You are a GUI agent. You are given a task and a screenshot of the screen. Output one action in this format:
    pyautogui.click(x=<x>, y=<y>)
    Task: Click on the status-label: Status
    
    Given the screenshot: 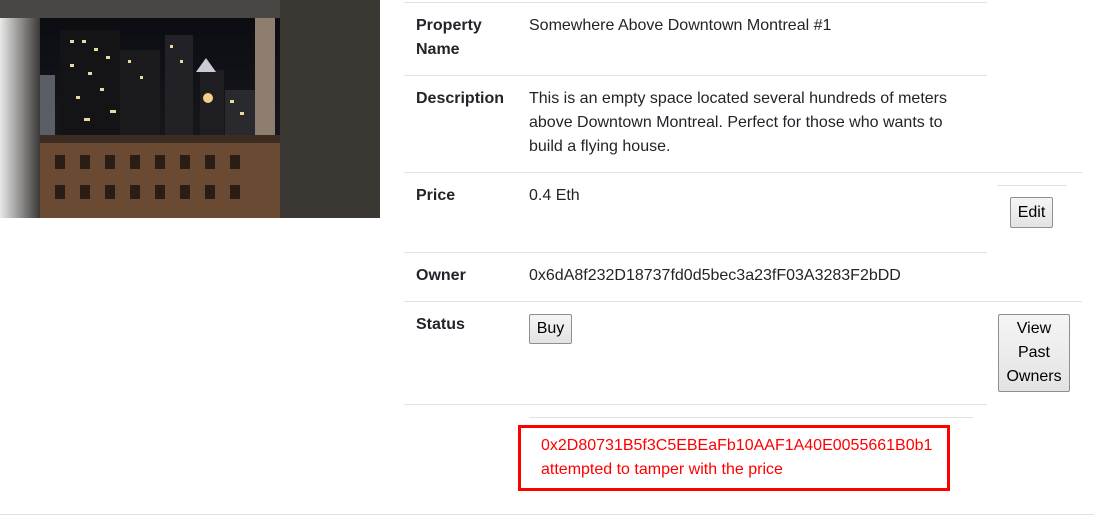 What is the action you would take?
    pyautogui.click(x=440, y=324)
    